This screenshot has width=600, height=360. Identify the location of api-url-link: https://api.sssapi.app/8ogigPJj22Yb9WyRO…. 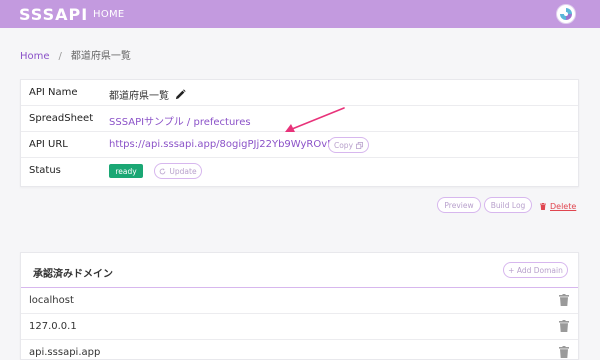
(228, 144).